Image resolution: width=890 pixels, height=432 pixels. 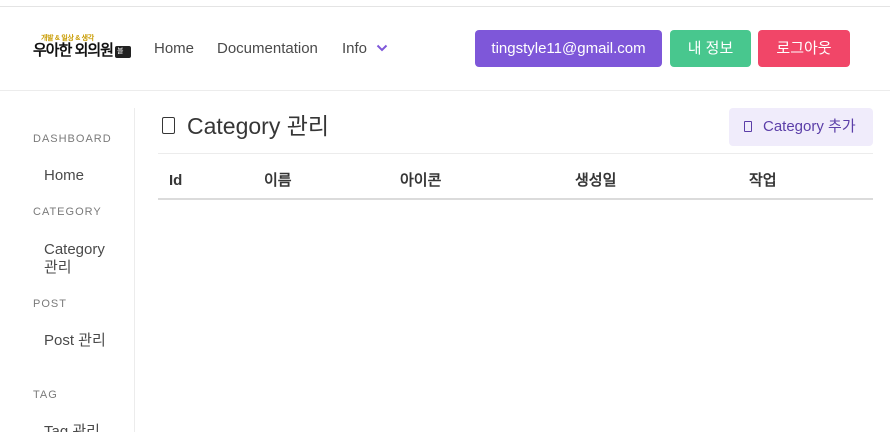 What do you see at coordinates (123, 62) in the screenshot?
I see `logo-badge: 블로그` at bounding box center [123, 62].